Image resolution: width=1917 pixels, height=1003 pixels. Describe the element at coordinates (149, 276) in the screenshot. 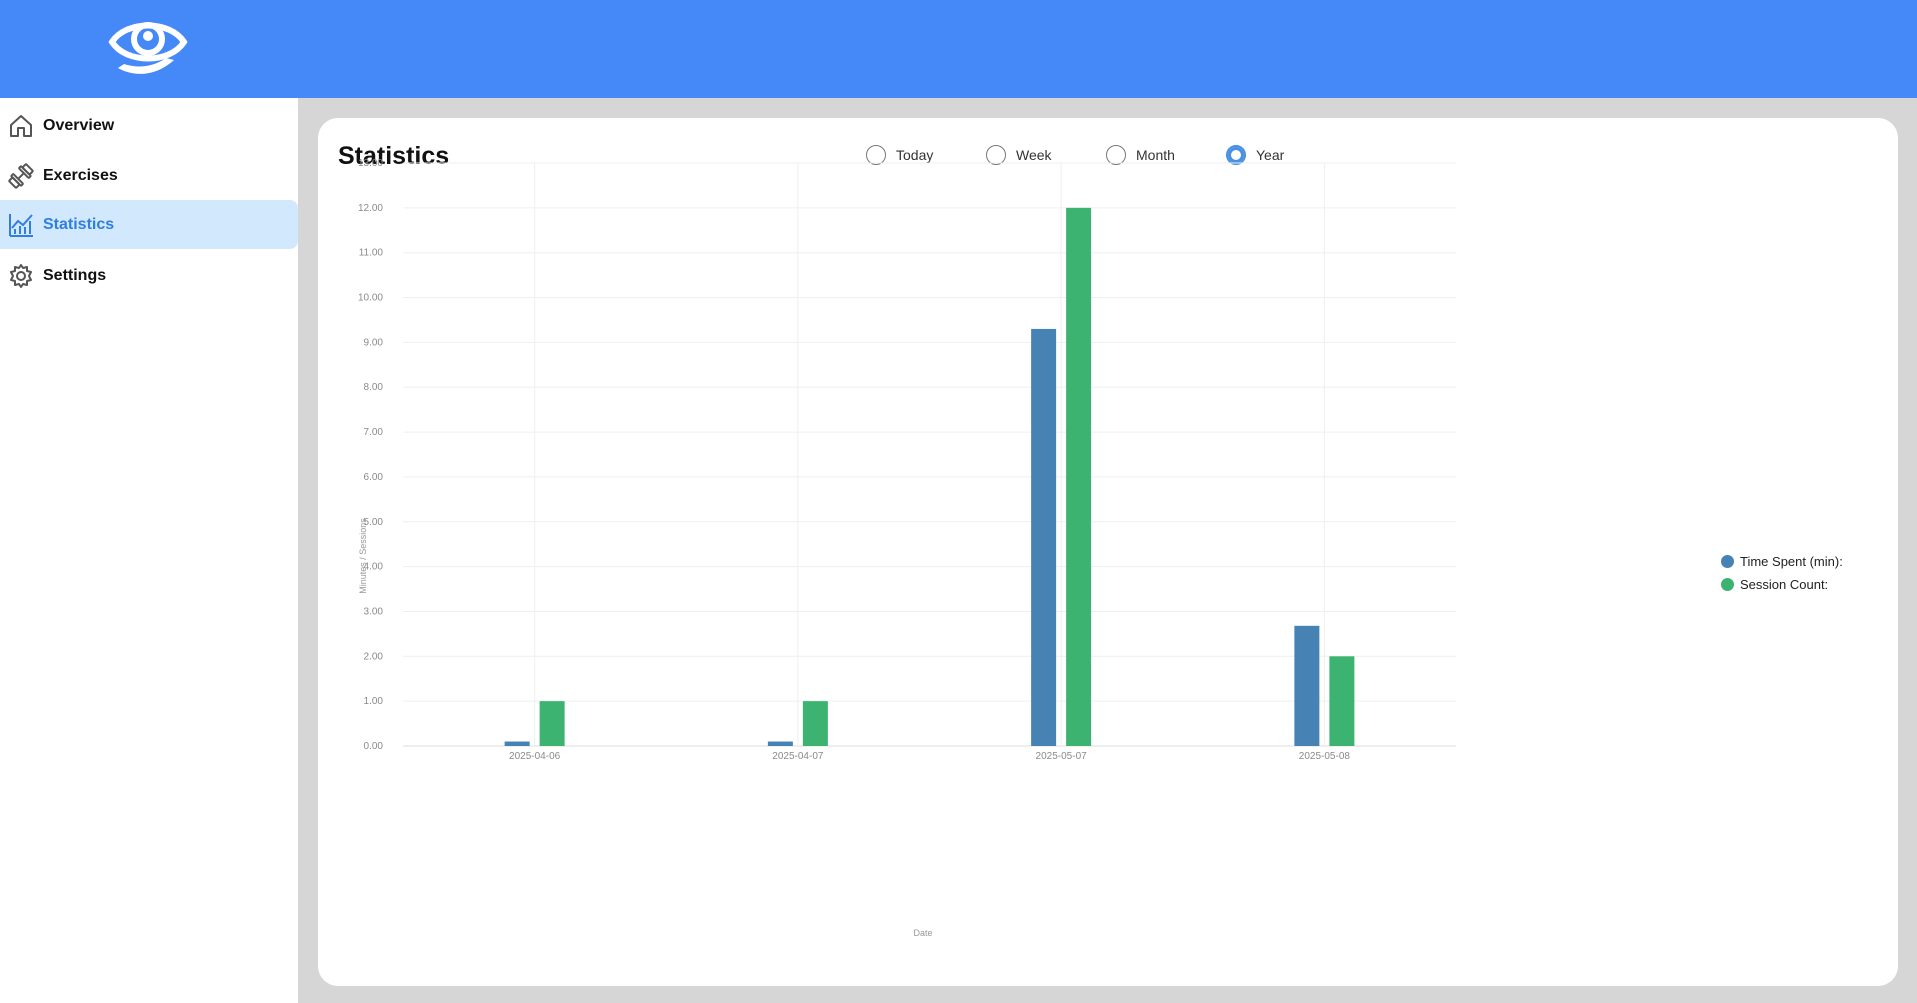

I see `sidebar-item-settings: Settings` at that location.